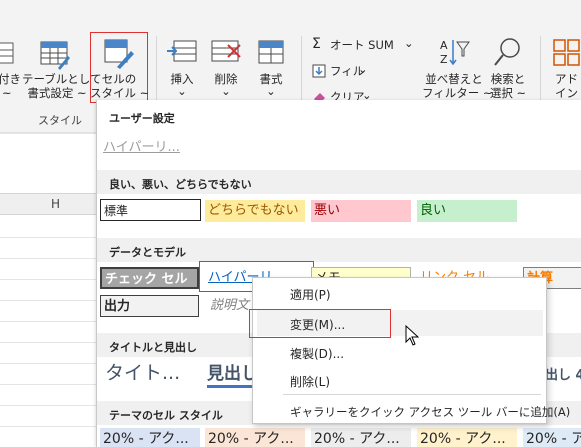  I want to click on goodbad-section-bar: 良い、悪い、どちらでもない, so click(339, 182).